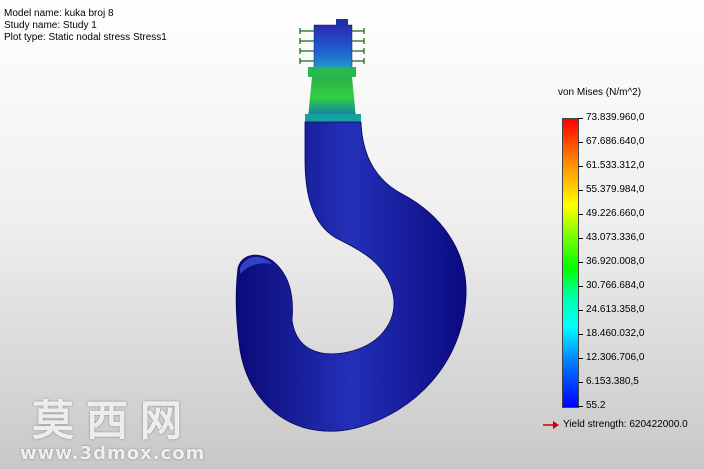 The width and height of the screenshot is (704, 469). I want to click on watermark: 莫西网 www.3dmox.com, so click(112, 430).